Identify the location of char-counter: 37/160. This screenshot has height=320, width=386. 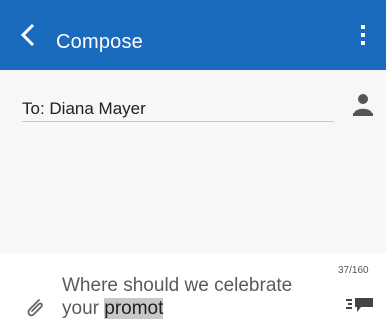
(353, 270).